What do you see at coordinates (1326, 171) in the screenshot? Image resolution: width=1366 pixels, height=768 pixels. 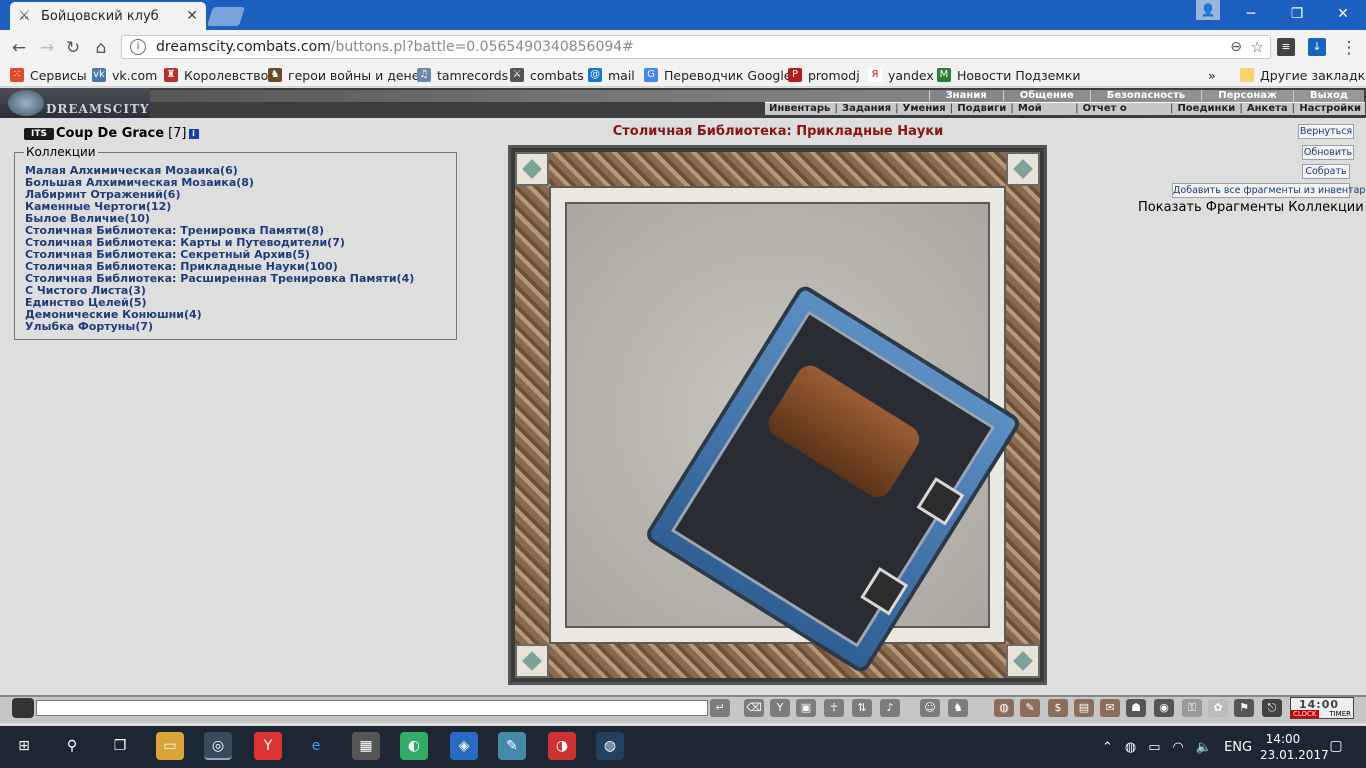 I see `collect-button: Собрать` at bounding box center [1326, 171].